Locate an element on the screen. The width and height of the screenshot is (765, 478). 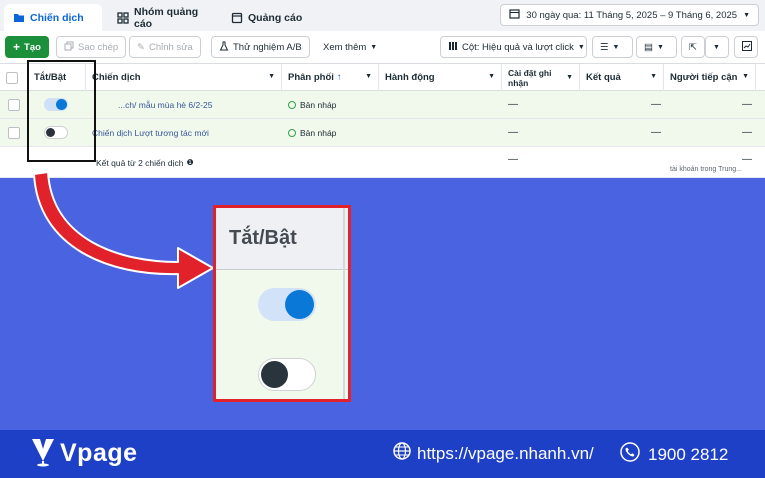
total-label: Kết quả từ 2 chiến dịch ❶ is located at coordinates (142, 162).